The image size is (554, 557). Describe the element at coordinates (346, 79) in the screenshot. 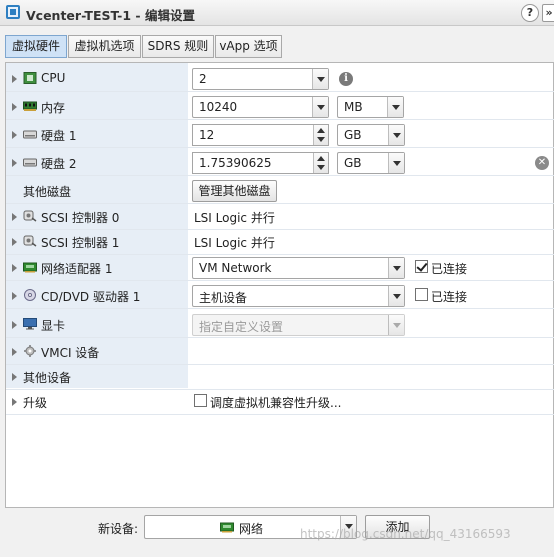

I see `info-icon: i` at that location.